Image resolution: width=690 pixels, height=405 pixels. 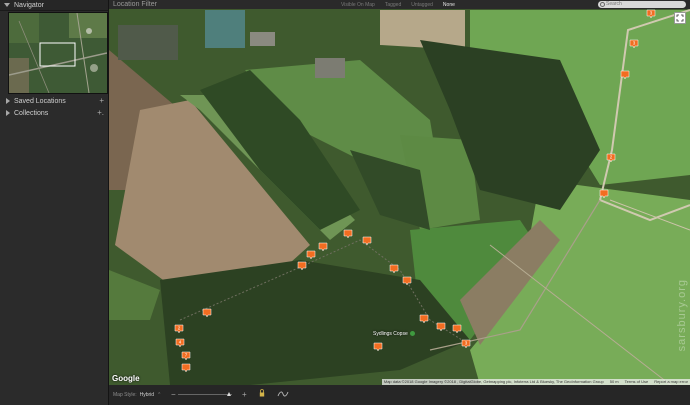 I want to click on fullscreen-button, so click(x=680, y=18).